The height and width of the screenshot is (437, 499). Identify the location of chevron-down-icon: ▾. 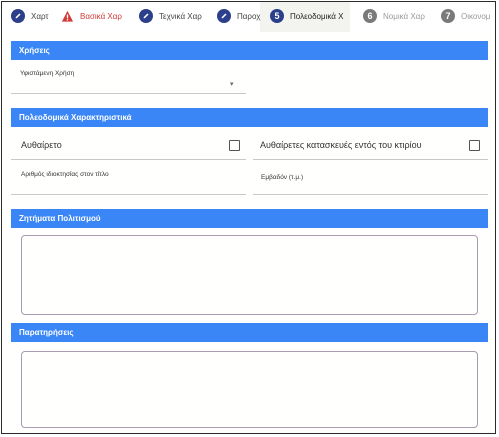
(232, 84).